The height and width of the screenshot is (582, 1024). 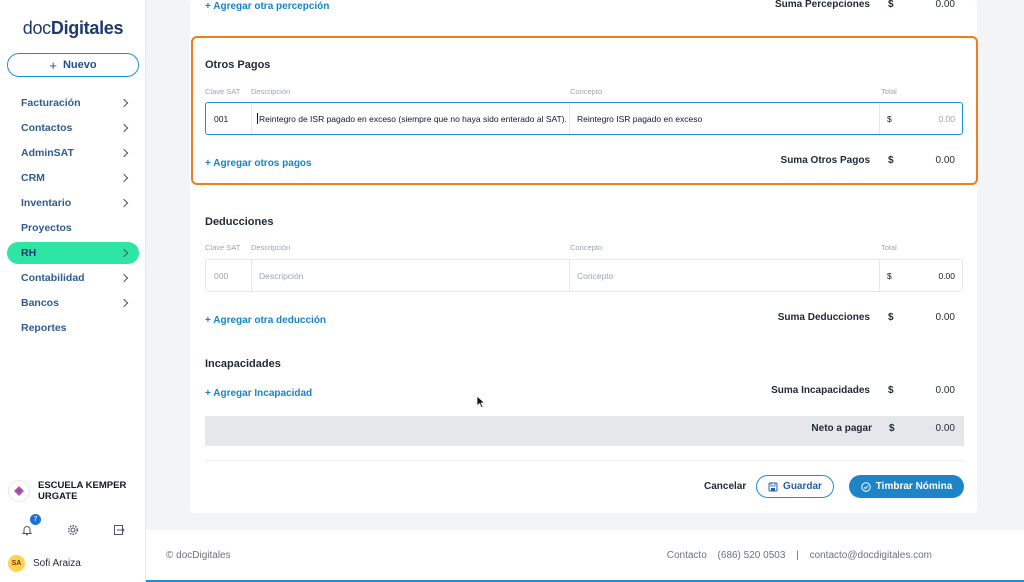 What do you see at coordinates (945, 160) in the screenshot?
I see `other-payments-sum-value: 0.00` at bounding box center [945, 160].